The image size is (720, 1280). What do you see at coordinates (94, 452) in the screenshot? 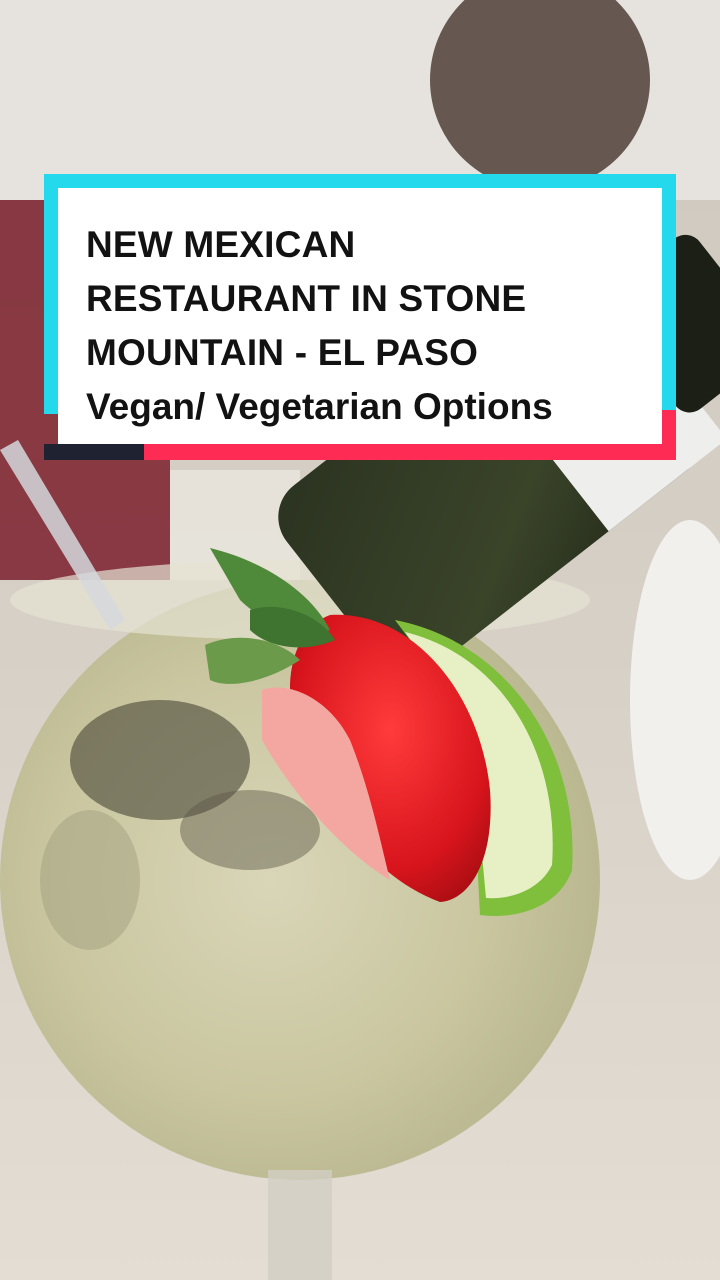
I see `accent-bar-bottom-dark` at bounding box center [94, 452].